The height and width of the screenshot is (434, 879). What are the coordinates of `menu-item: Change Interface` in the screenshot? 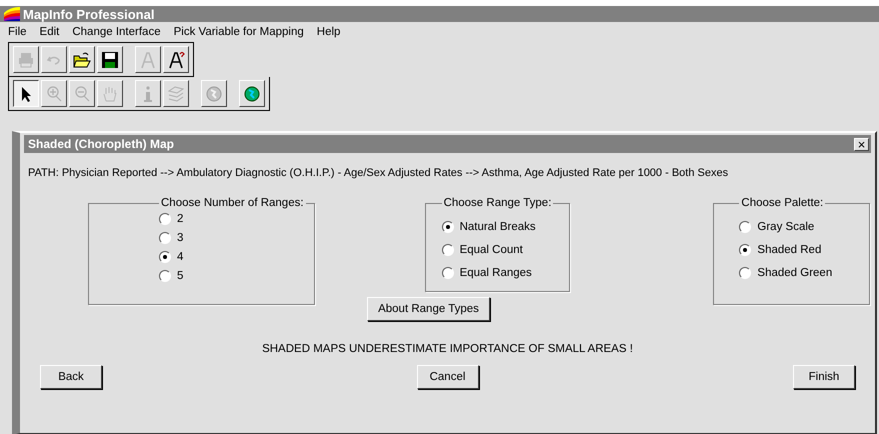 It's located at (116, 32).